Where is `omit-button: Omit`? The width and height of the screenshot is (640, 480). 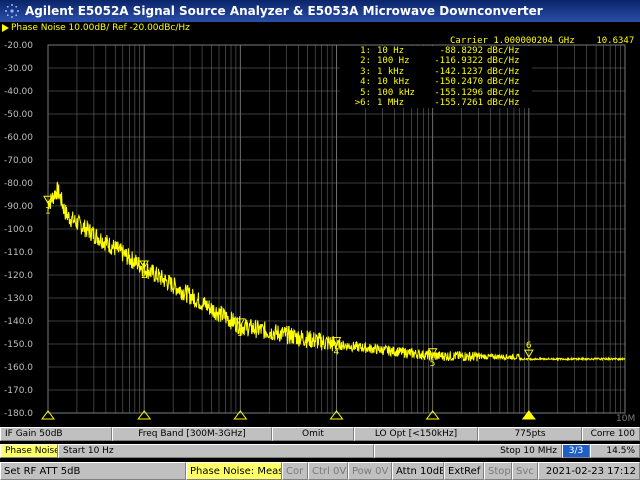
omit-button: Omit is located at coordinates (313, 434).